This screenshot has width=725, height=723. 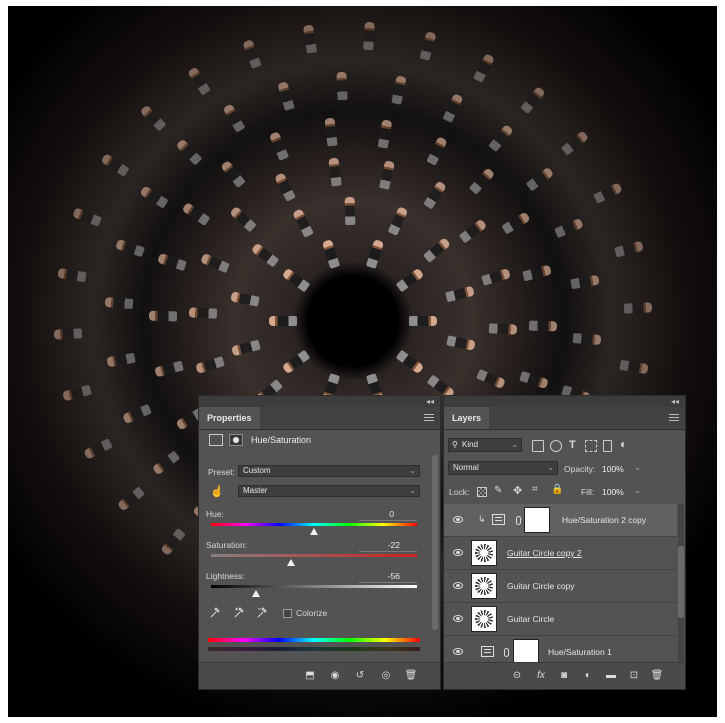 What do you see at coordinates (329, 491) in the screenshot?
I see `channel-select: Master ⌄` at bounding box center [329, 491].